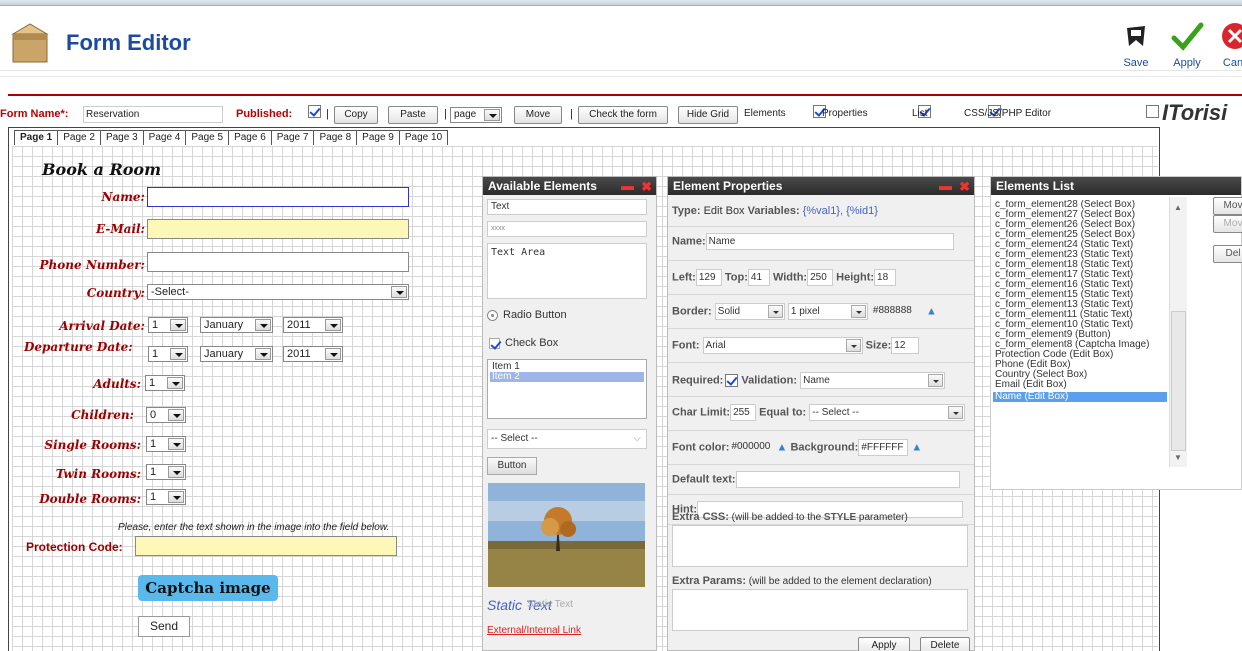 This screenshot has width=1242, height=651. What do you see at coordinates (166, 444) in the screenshot?
I see `single-rooms-select: 1` at bounding box center [166, 444].